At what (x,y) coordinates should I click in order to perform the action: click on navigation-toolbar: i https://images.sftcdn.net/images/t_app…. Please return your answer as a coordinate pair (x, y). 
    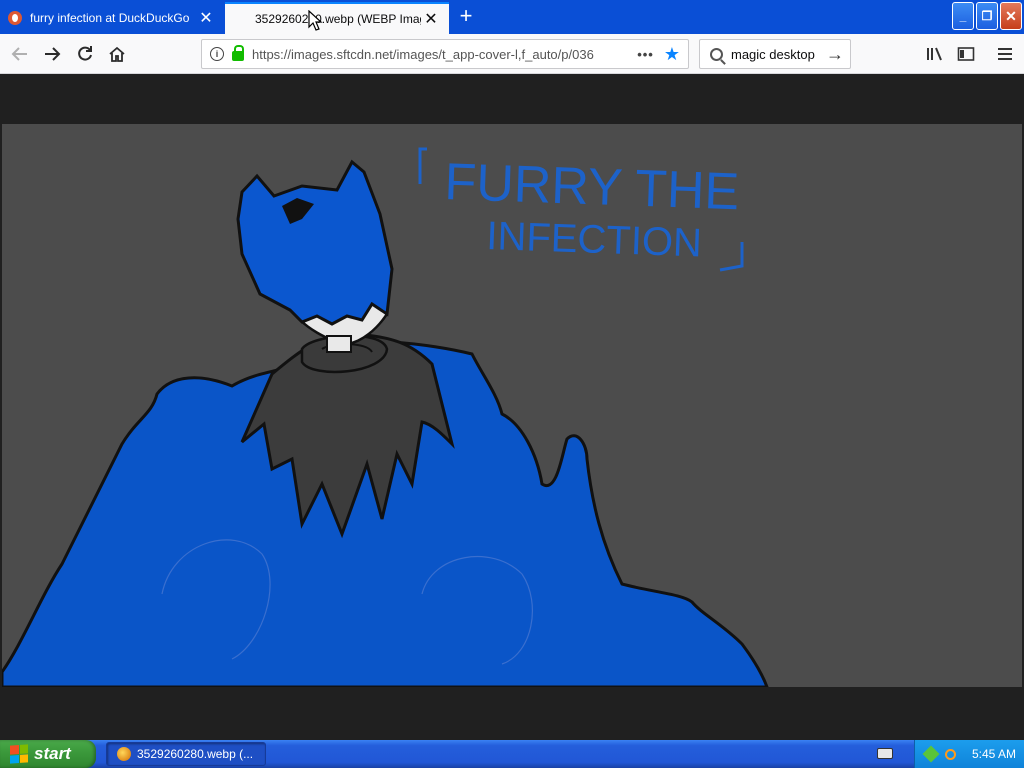
    Looking at the image, I should click on (512, 54).